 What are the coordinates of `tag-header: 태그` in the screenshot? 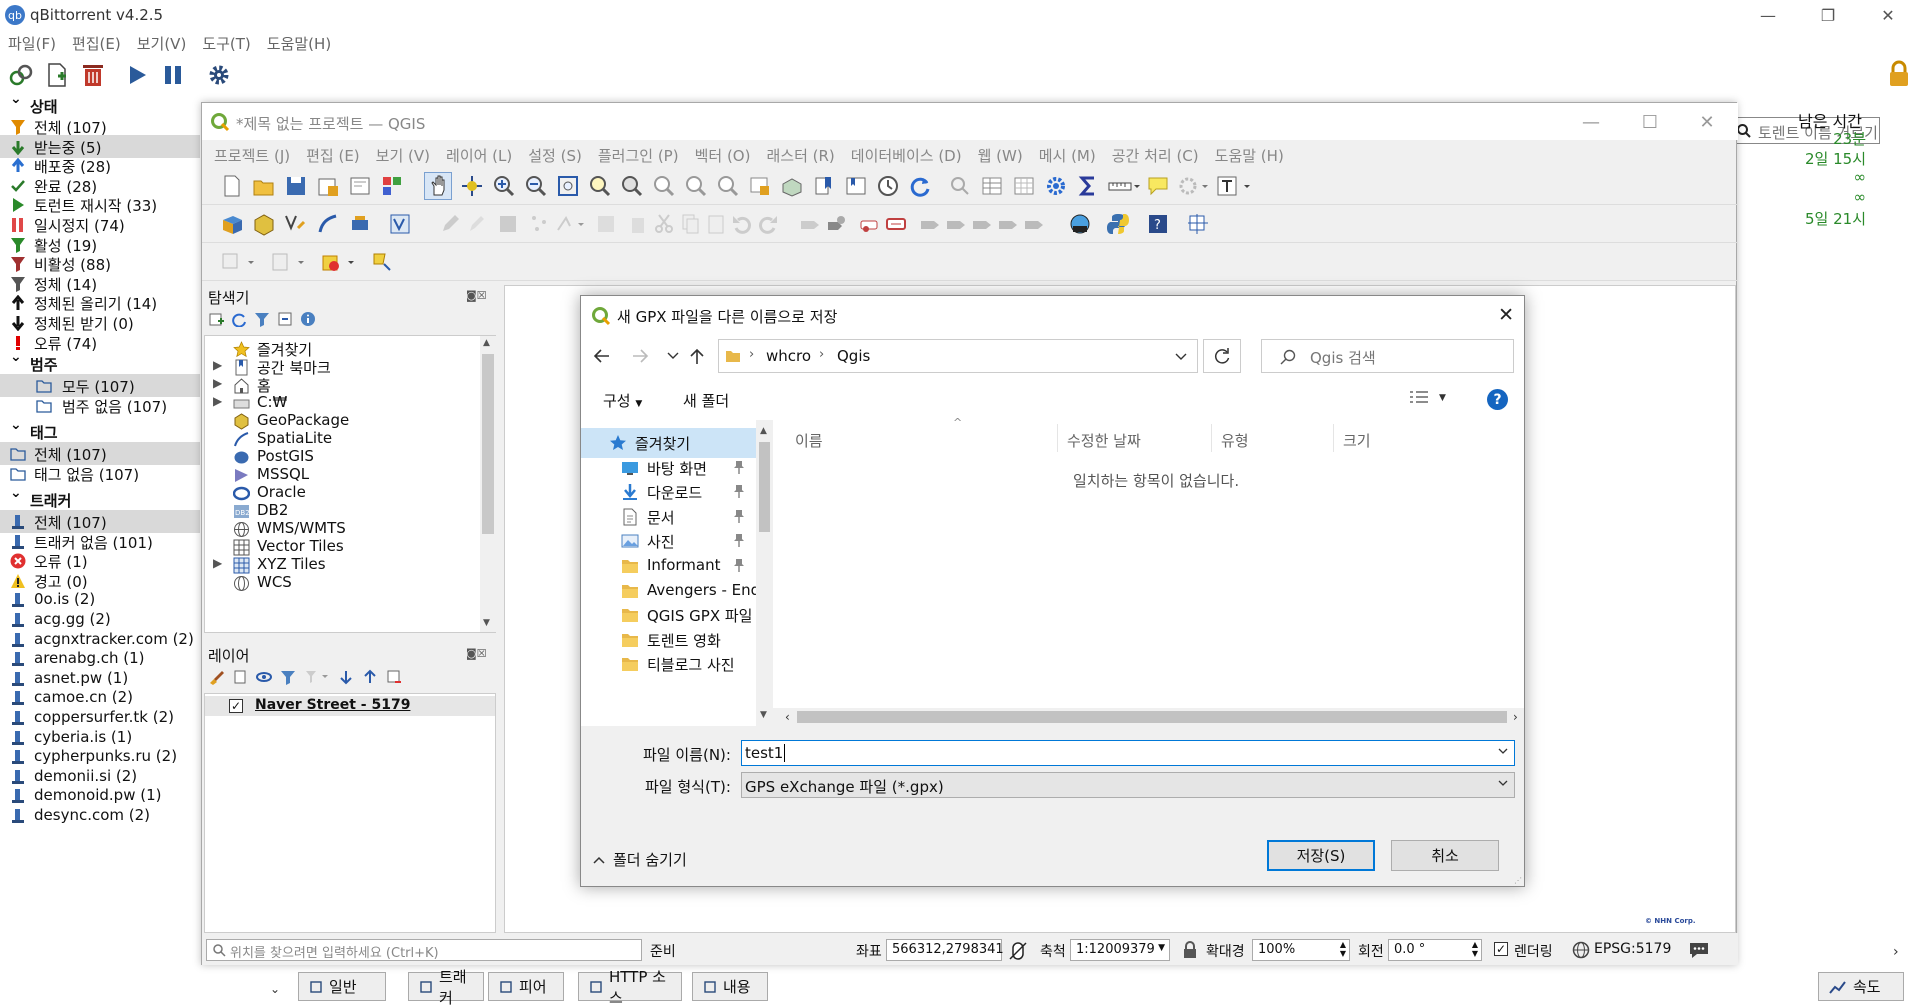 It's located at (34, 430).